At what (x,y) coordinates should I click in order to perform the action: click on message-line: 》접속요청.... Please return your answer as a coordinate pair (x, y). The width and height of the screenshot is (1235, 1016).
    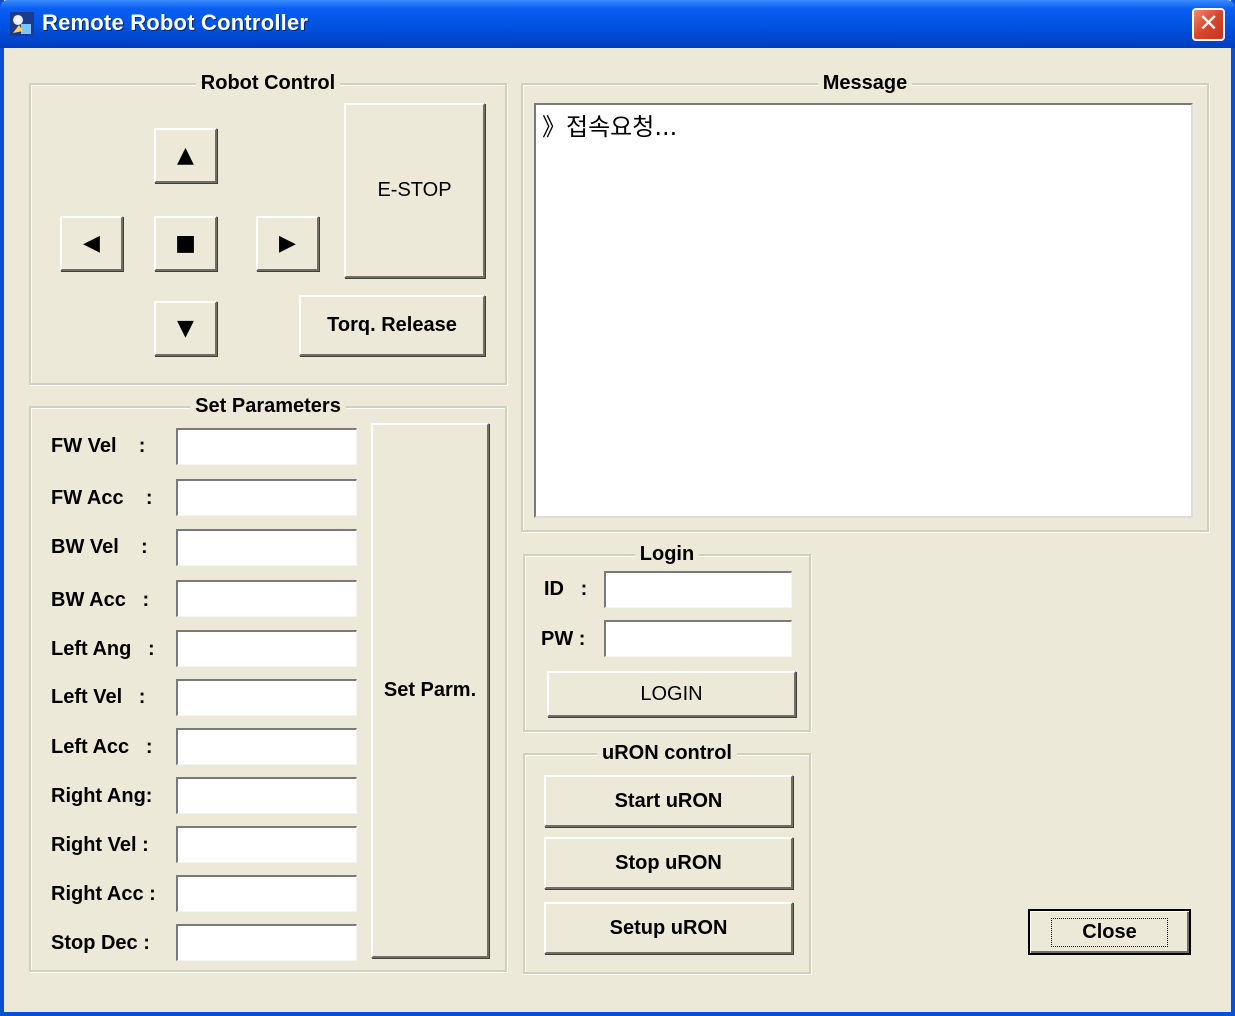
    Looking at the image, I should click on (610, 127).